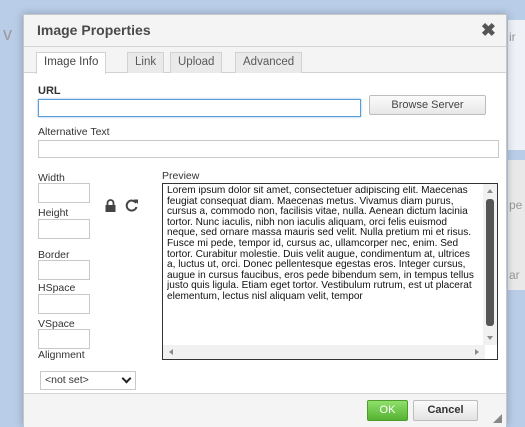  I want to click on dialog-footer: OK Cancel, so click(265, 410).